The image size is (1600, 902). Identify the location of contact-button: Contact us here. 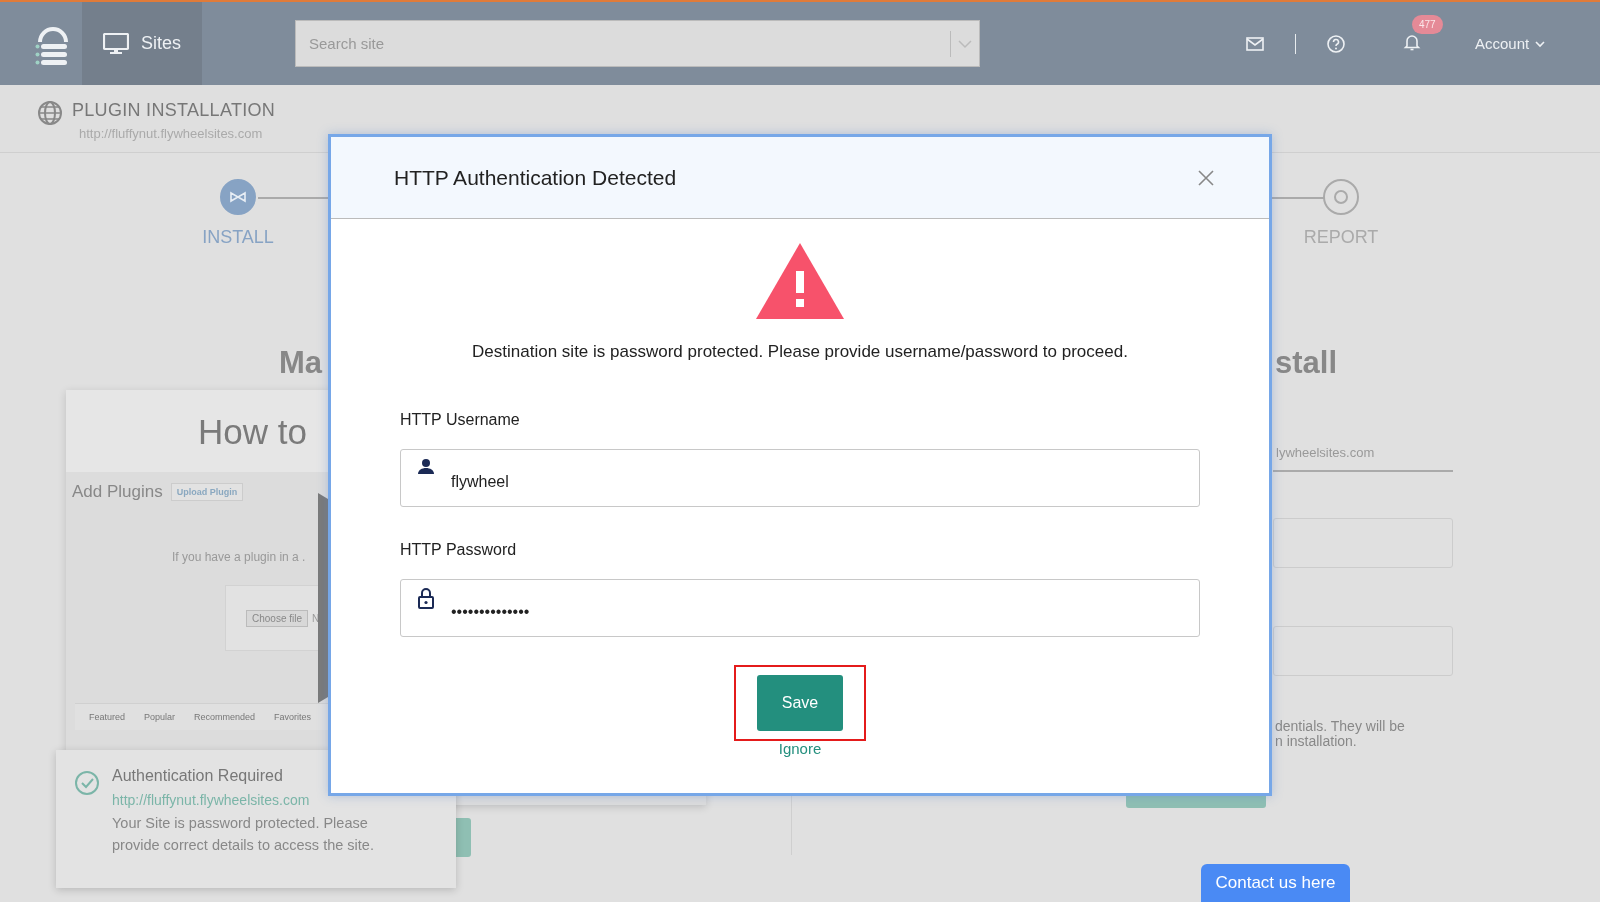
(1275, 883).